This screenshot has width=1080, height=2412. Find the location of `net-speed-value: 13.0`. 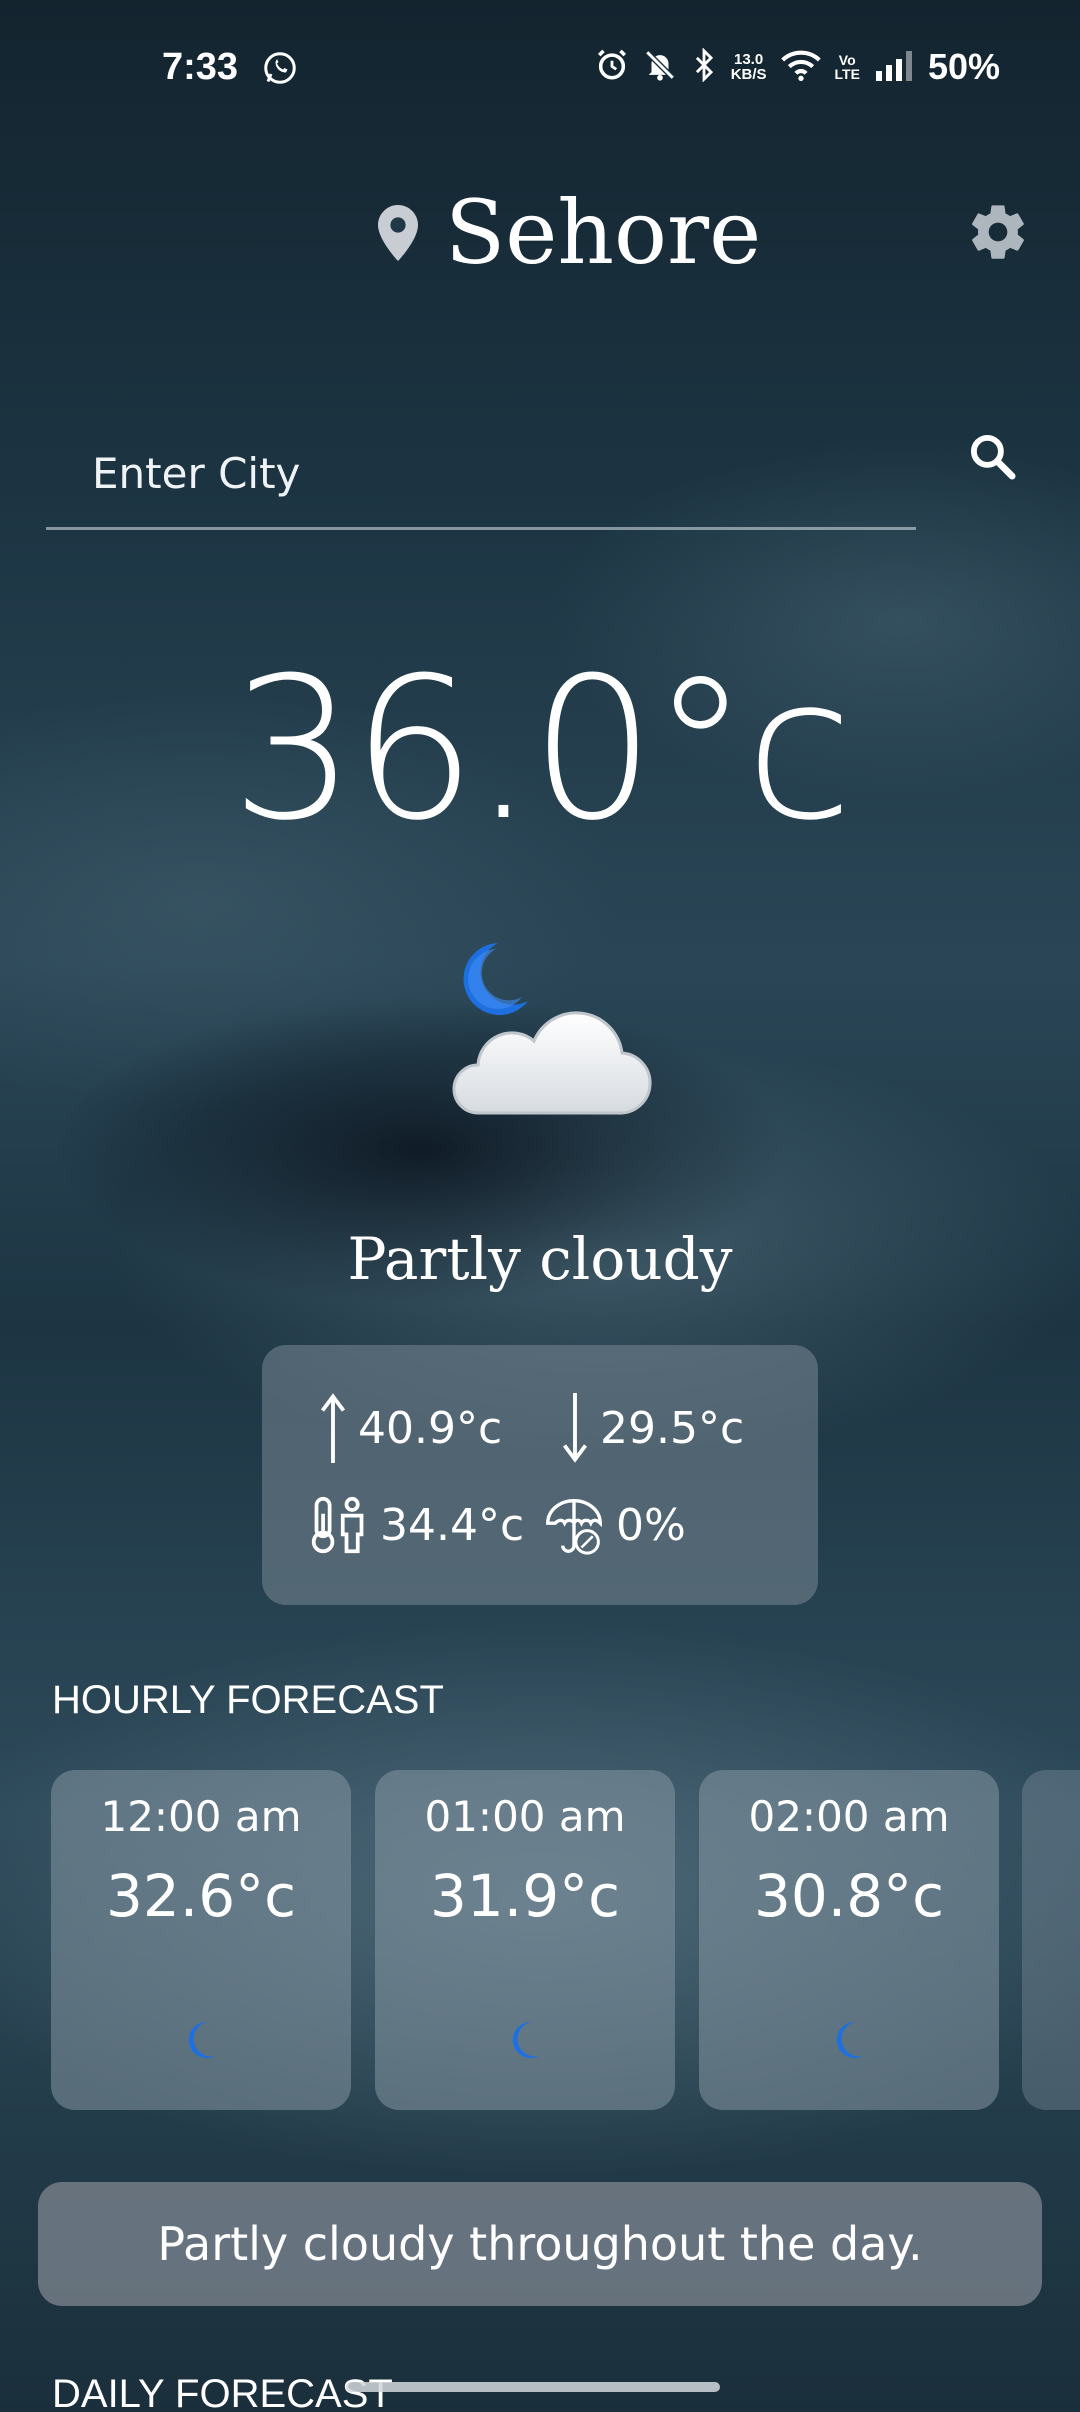

net-speed-value: 13.0 is located at coordinates (749, 59).